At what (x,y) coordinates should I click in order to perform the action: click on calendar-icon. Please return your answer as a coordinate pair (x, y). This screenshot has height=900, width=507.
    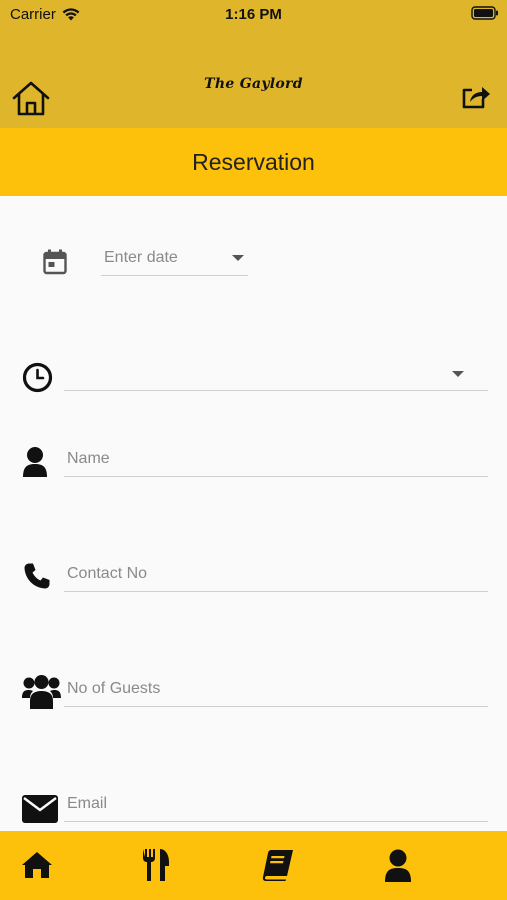
    Looking at the image, I should click on (55, 262).